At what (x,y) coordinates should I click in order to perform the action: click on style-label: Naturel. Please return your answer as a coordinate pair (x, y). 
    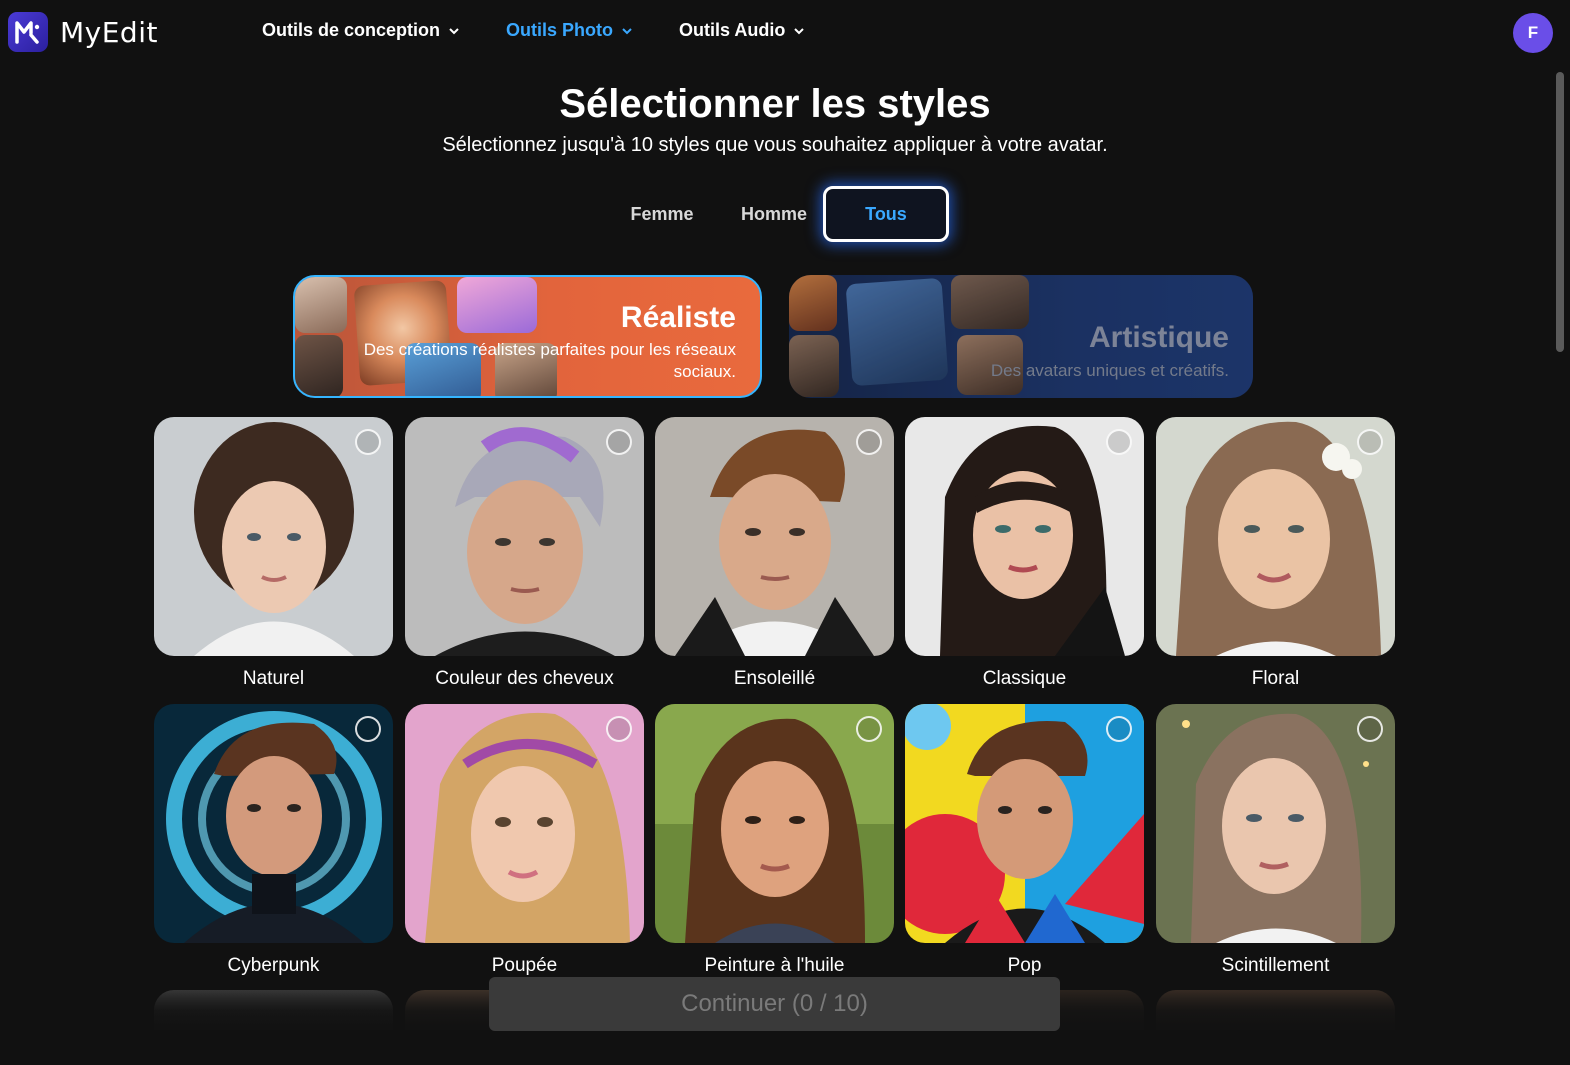
    Looking at the image, I should click on (273, 678).